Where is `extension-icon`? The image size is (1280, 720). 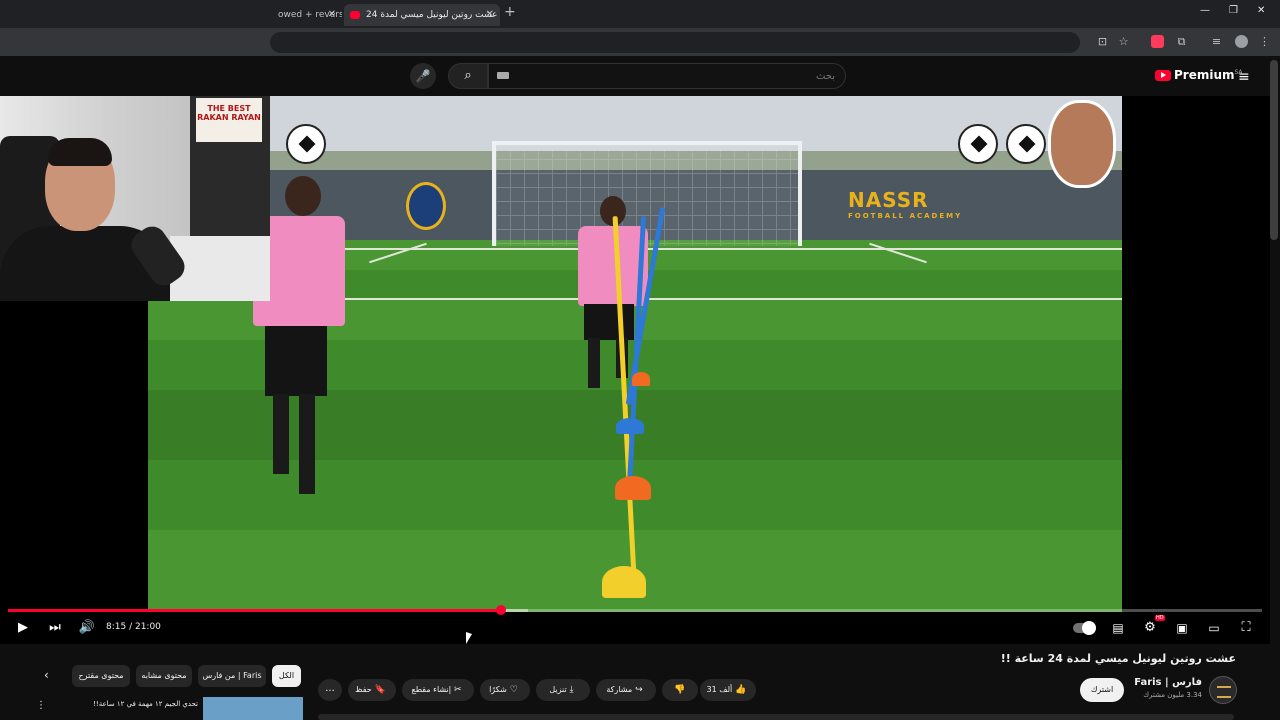
extension-icon is located at coordinates (1157, 41).